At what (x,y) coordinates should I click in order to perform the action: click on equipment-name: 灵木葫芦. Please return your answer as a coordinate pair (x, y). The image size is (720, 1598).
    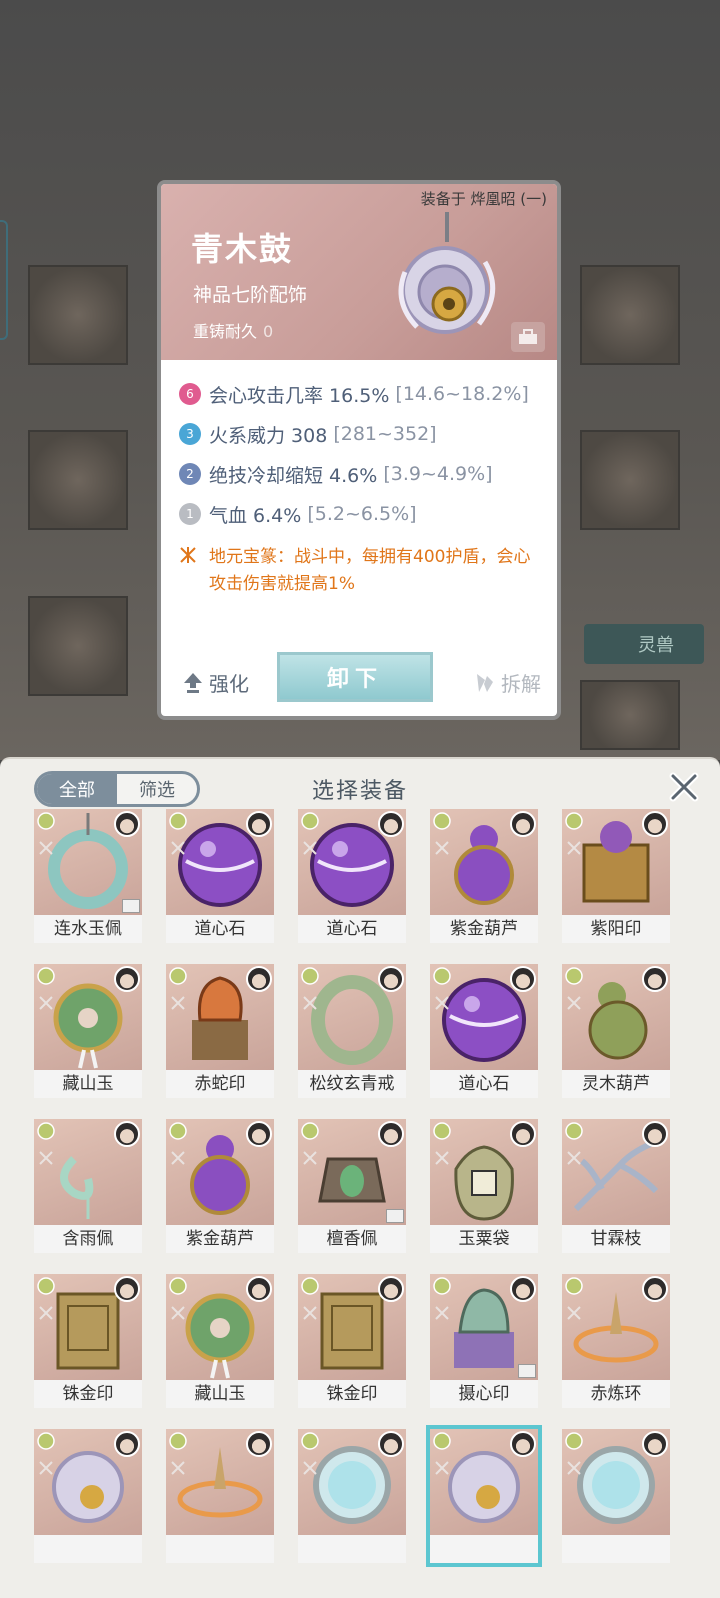
    Looking at the image, I should click on (616, 1084).